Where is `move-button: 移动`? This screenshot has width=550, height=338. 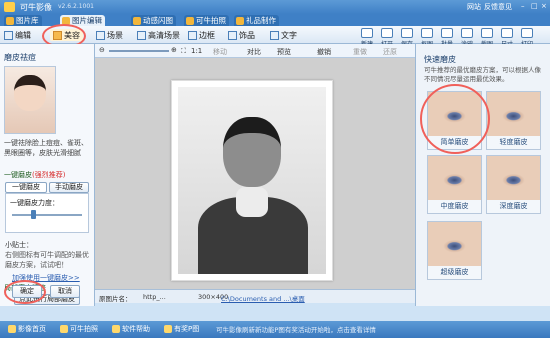
move-button: 移动 is located at coordinates (220, 52).